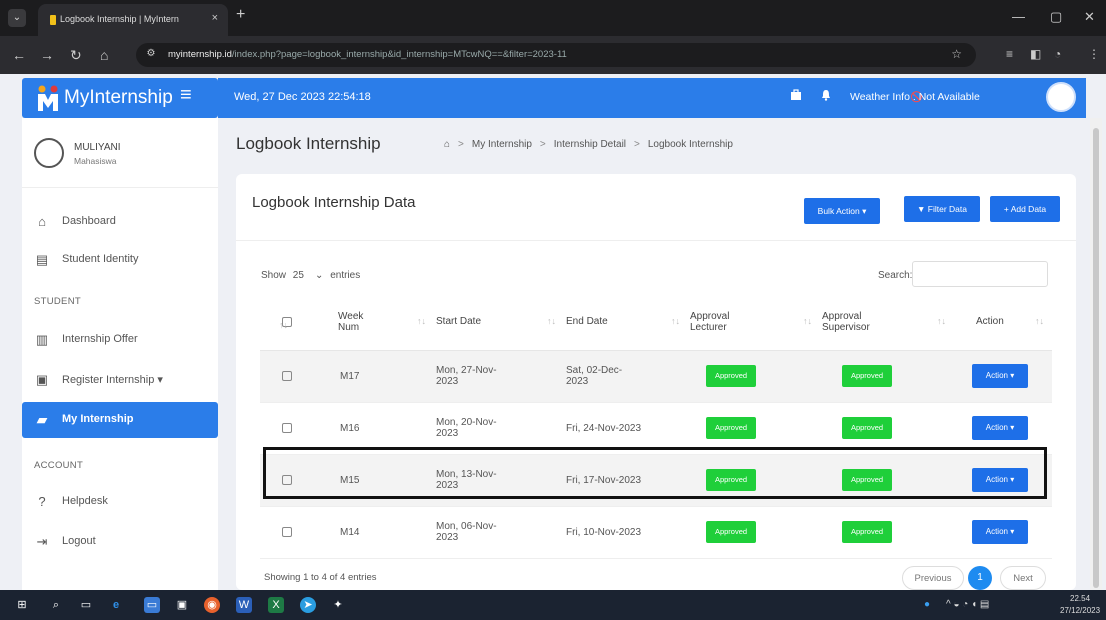  What do you see at coordinates (842, 211) in the screenshot?
I see `bulk-action-button: Bulk Action ▾` at bounding box center [842, 211].